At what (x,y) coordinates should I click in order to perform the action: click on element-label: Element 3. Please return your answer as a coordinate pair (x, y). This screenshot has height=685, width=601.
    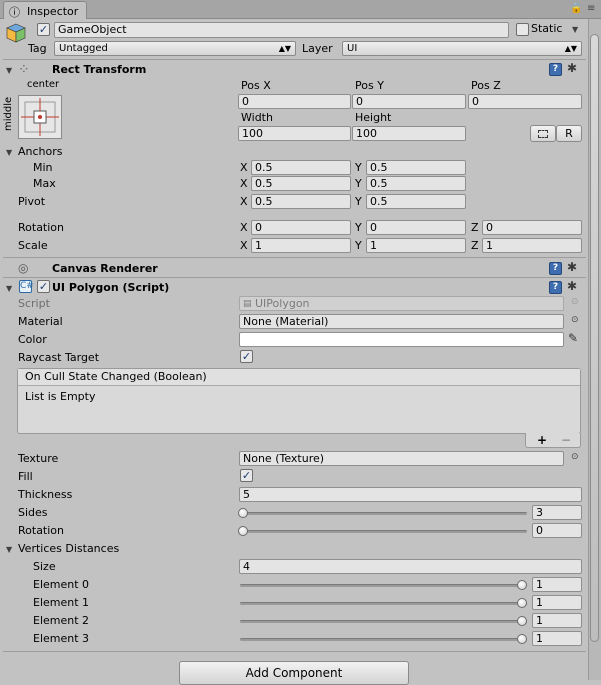
    Looking at the image, I should click on (61, 638).